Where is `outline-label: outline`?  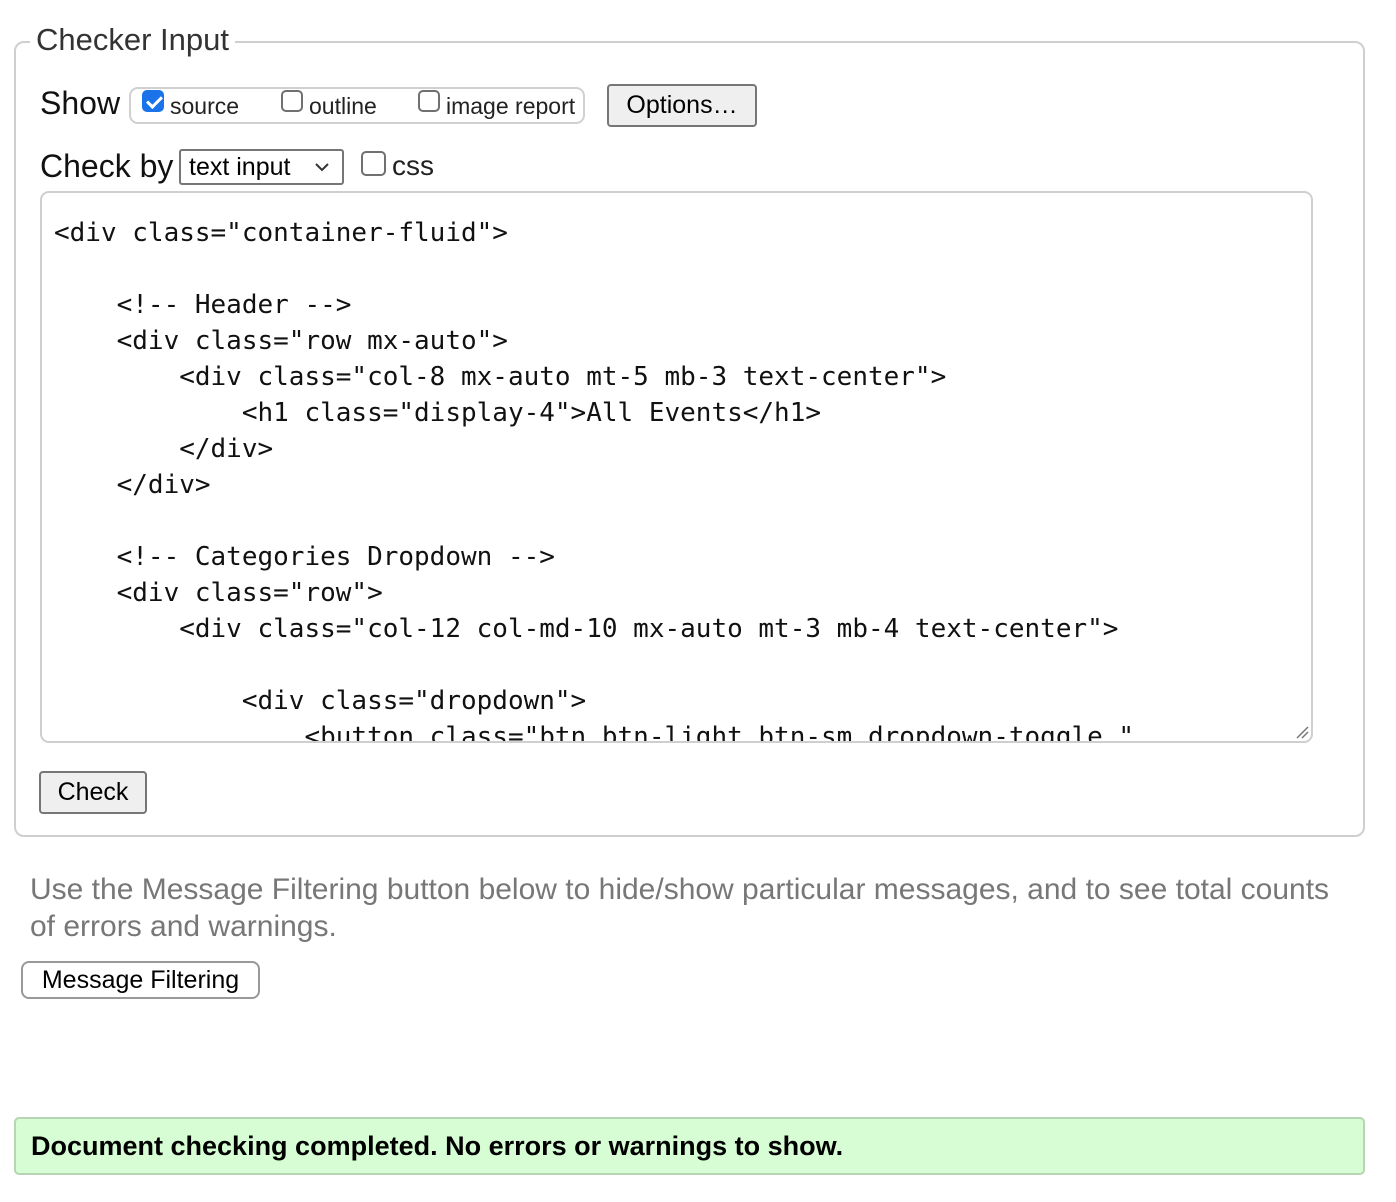 outline-label: outline is located at coordinates (343, 106).